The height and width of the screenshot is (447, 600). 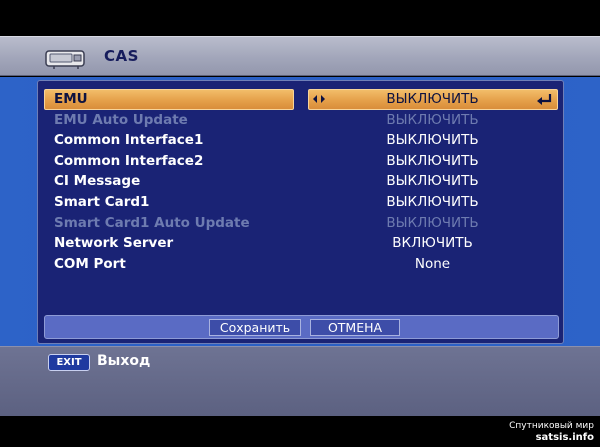 I want to click on left-right-arrows-icon, so click(x=319, y=99).